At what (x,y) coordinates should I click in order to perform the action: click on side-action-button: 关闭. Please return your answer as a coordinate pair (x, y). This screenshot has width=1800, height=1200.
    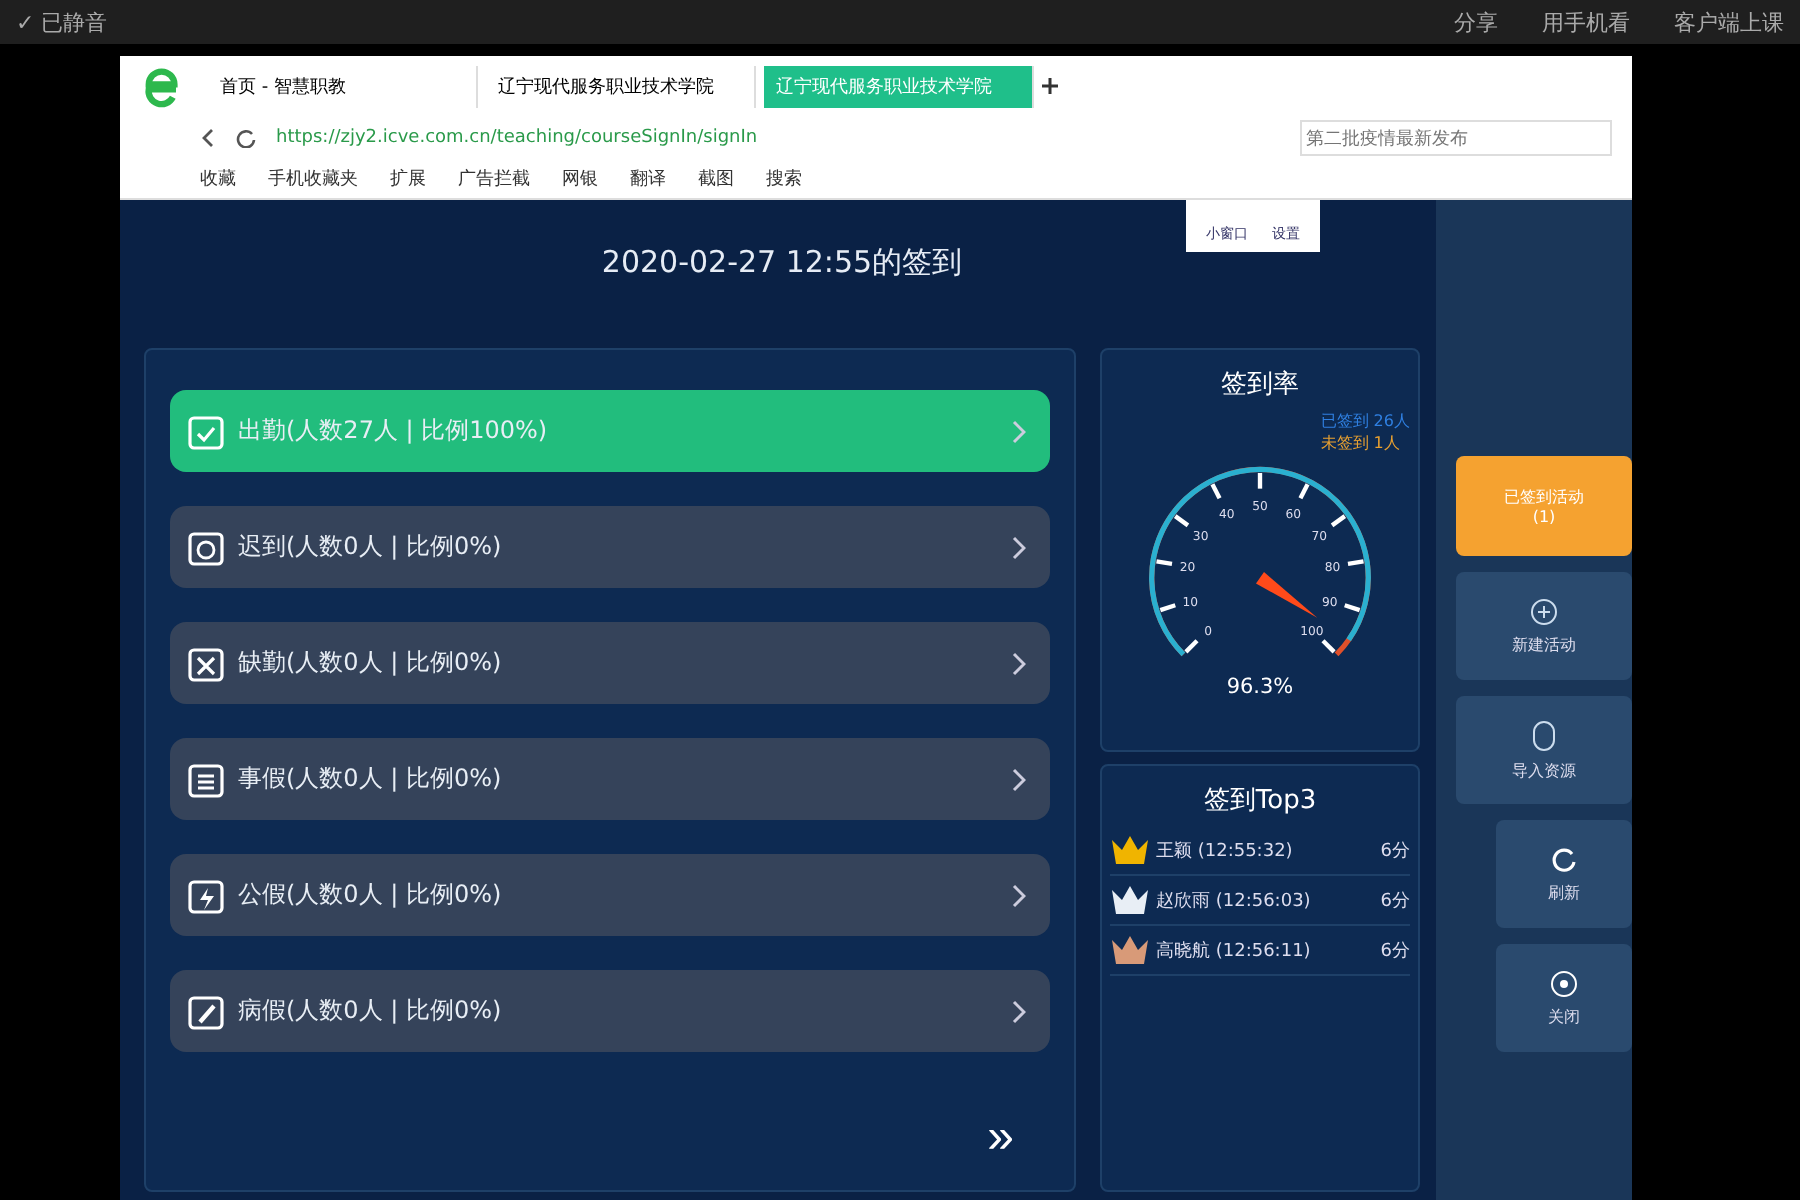
    Looking at the image, I should click on (1564, 998).